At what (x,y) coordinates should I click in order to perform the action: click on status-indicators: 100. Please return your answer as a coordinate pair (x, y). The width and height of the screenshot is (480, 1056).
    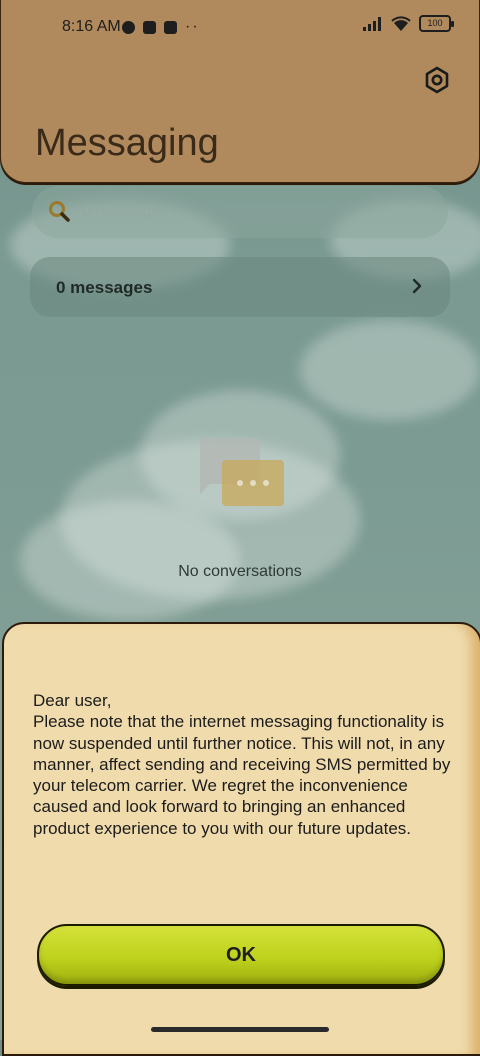
    Looking at the image, I should click on (408, 23).